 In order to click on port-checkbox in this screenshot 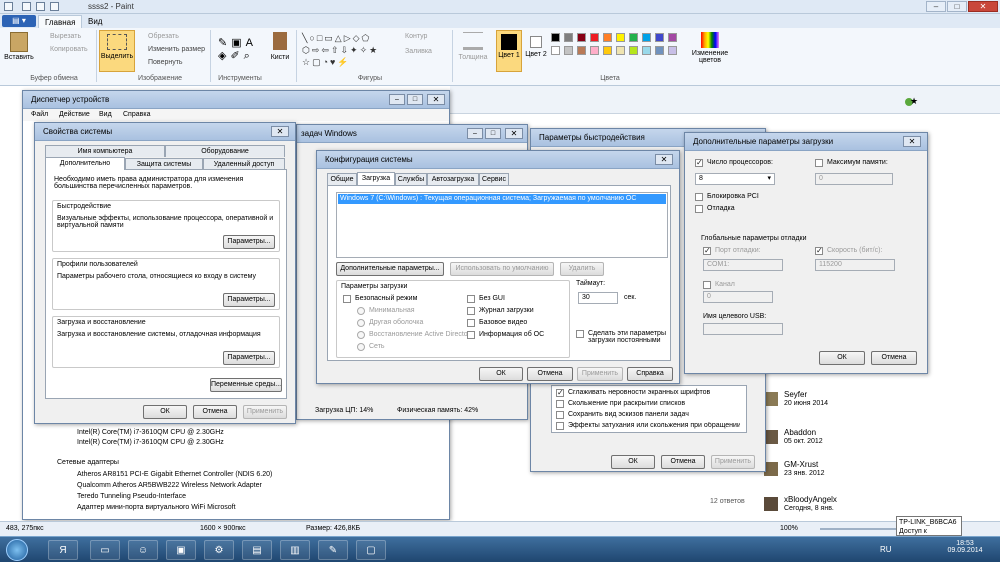, I will do `click(707, 250)`.